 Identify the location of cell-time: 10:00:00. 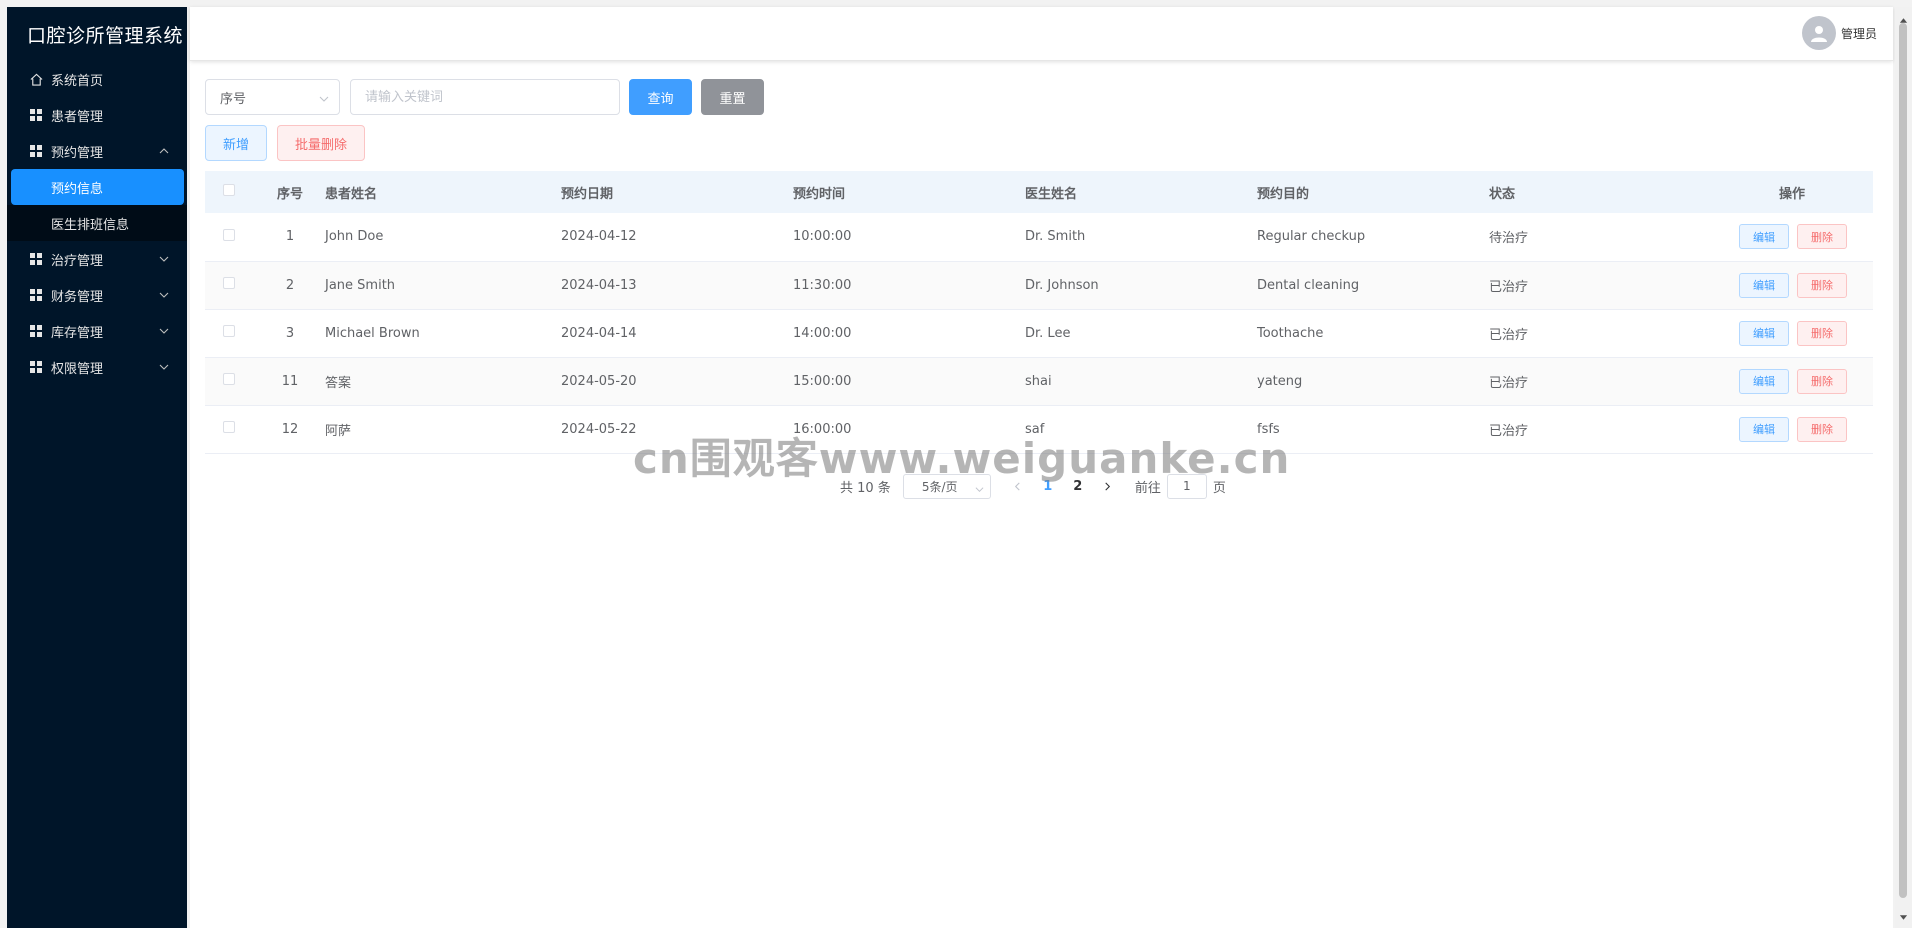
(822, 237).